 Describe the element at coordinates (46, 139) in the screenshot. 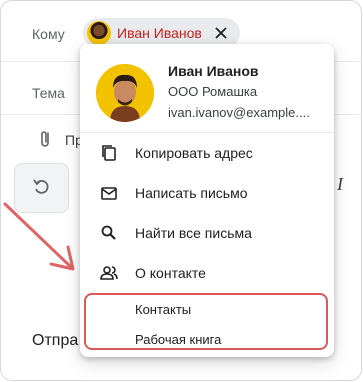

I see `paperclip-icon` at that location.